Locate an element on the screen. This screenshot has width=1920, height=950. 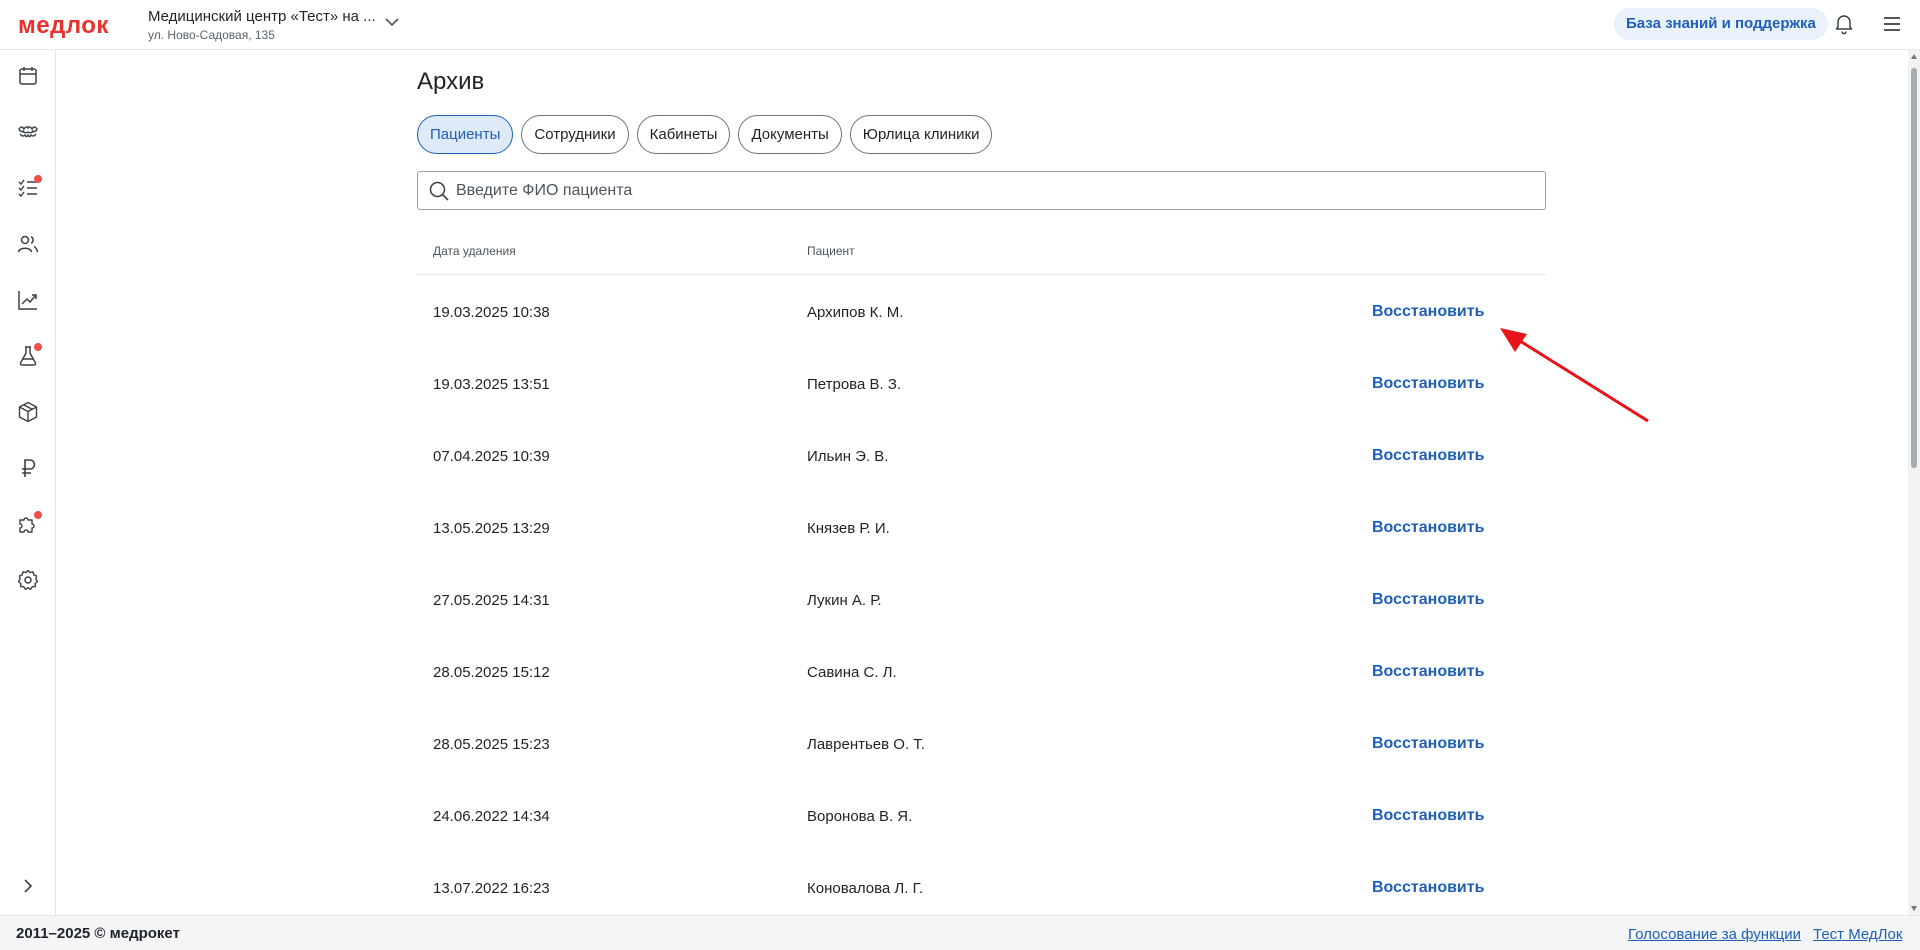
sidebar-item-patients is located at coordinates (28, 244).